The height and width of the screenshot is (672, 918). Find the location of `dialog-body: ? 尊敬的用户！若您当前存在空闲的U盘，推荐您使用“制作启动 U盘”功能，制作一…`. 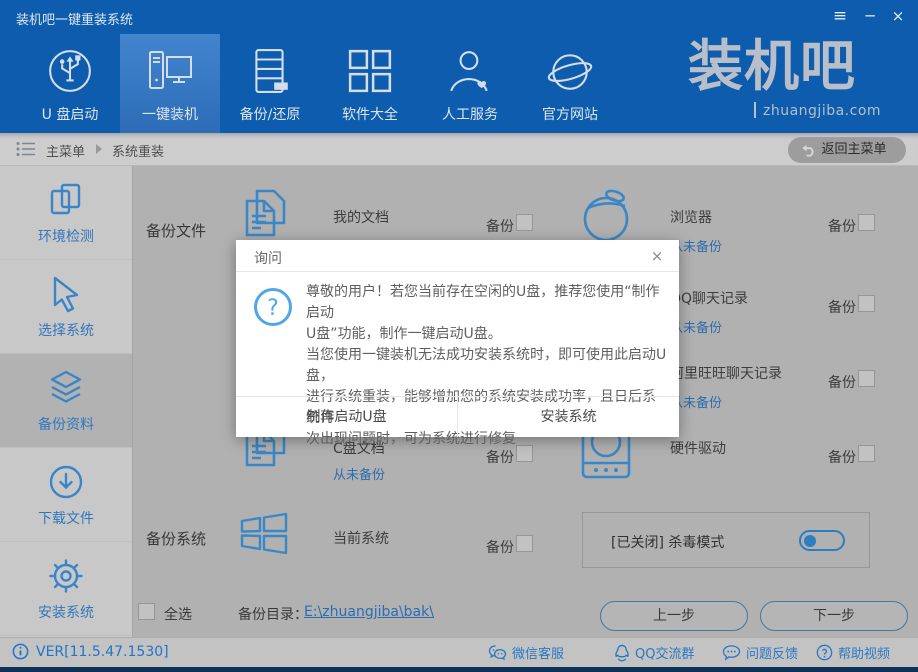

dialog-body: ? 尊敬的用户！若您当前存在空闲的U盘，推荐您使用“制作启动 U盘”功能，制作一… is located at coordinates (457, 359).